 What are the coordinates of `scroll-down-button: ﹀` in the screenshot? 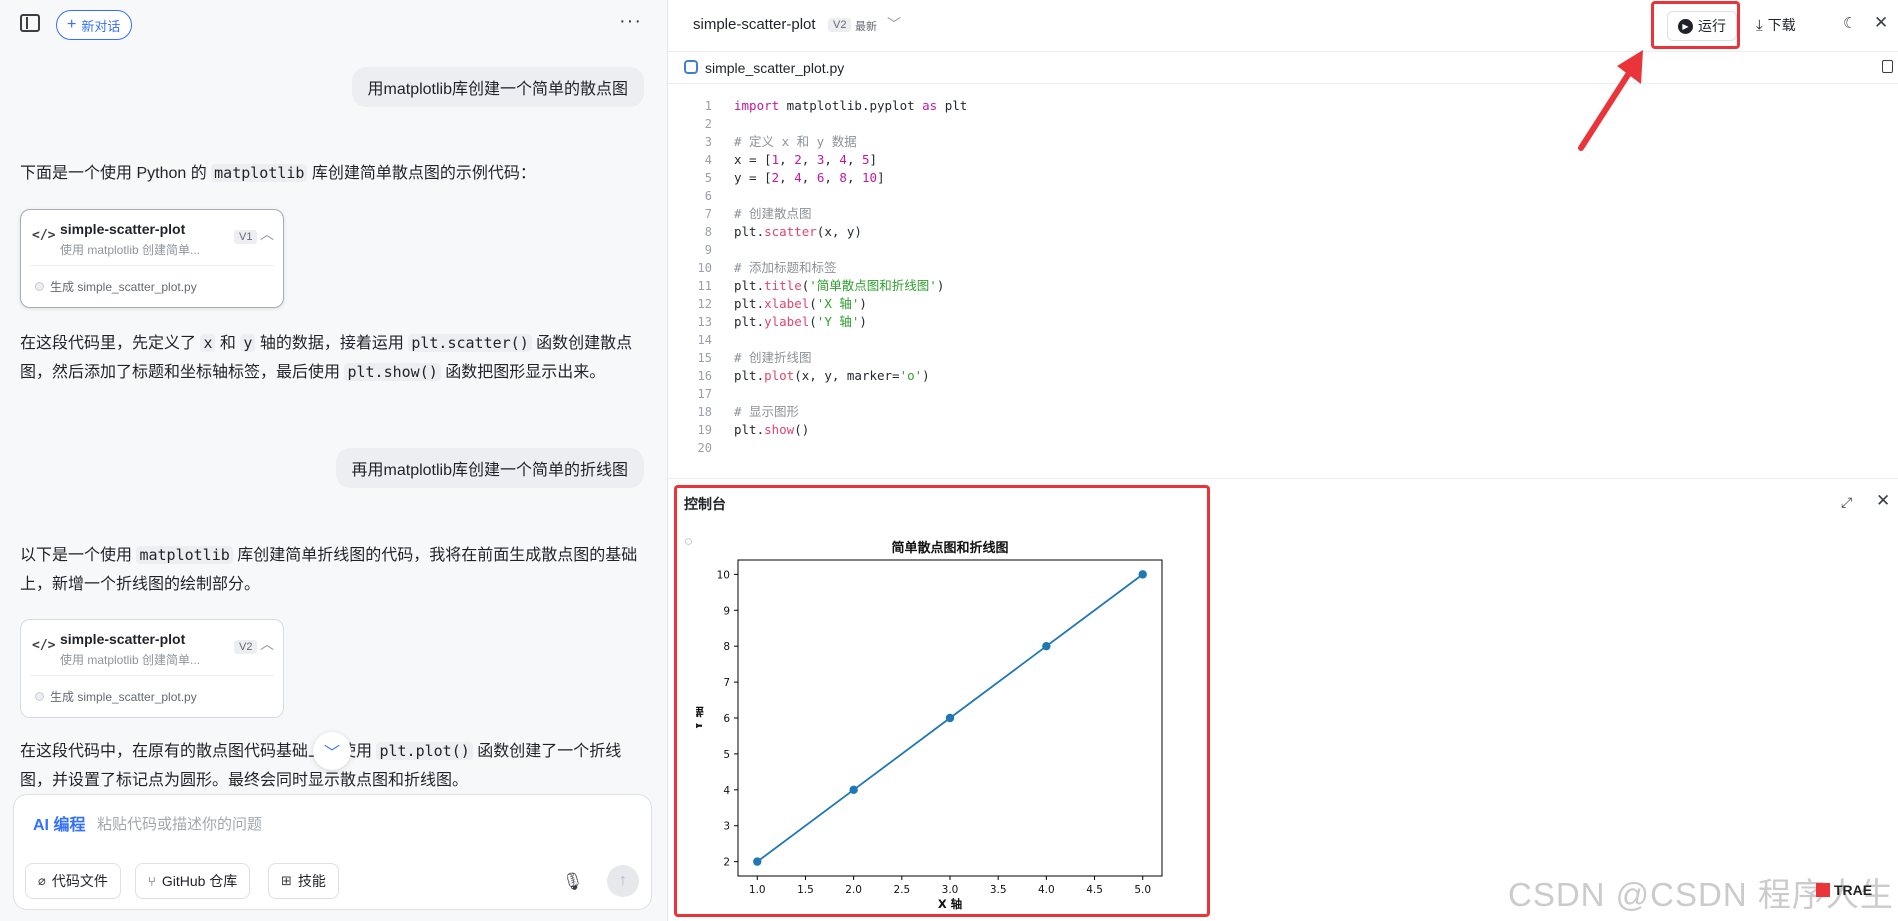 It's located at (332, 751).